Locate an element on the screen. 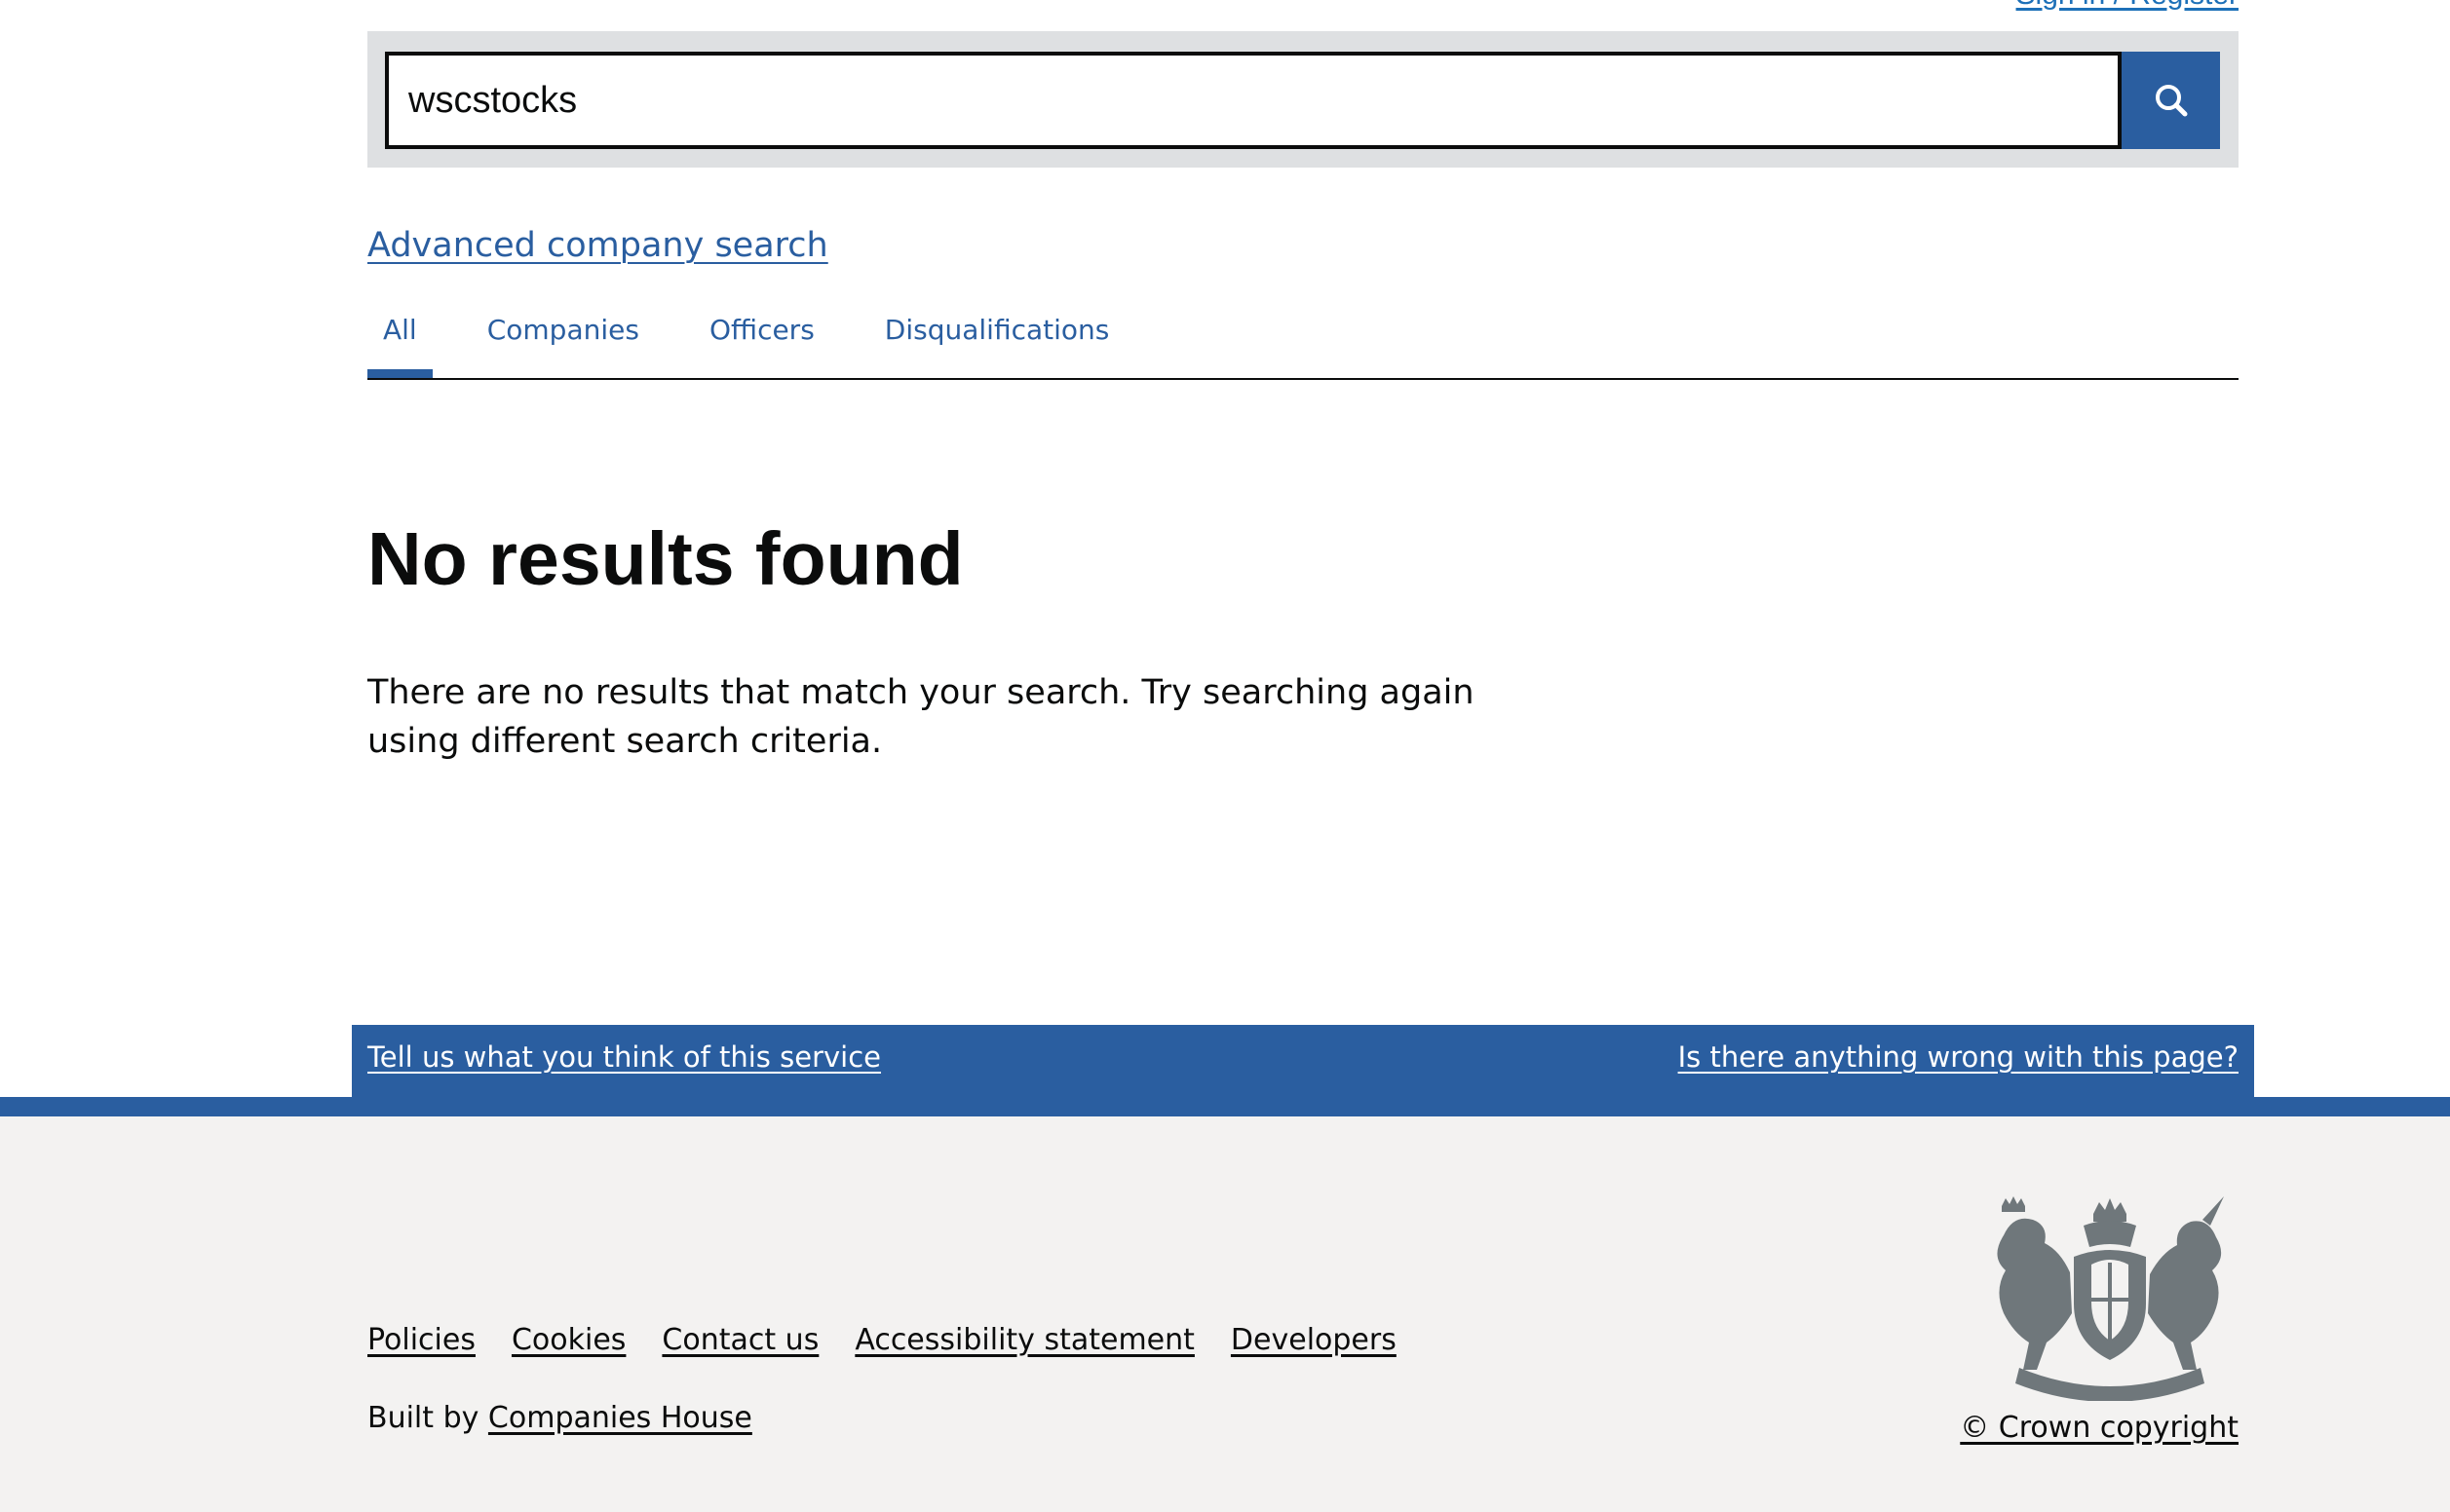  search-button is located at coordinates (2171, 100).